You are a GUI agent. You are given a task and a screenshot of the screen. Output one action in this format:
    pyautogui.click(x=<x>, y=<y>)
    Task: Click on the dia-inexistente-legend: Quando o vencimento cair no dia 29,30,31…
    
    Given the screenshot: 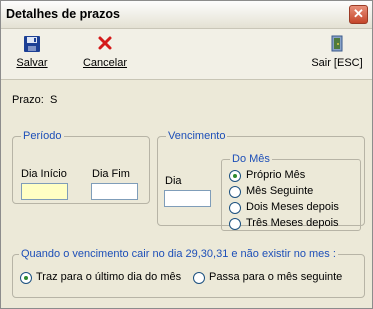 What is the action you would take?
    pyautogui.click(x=178, y=254)
    